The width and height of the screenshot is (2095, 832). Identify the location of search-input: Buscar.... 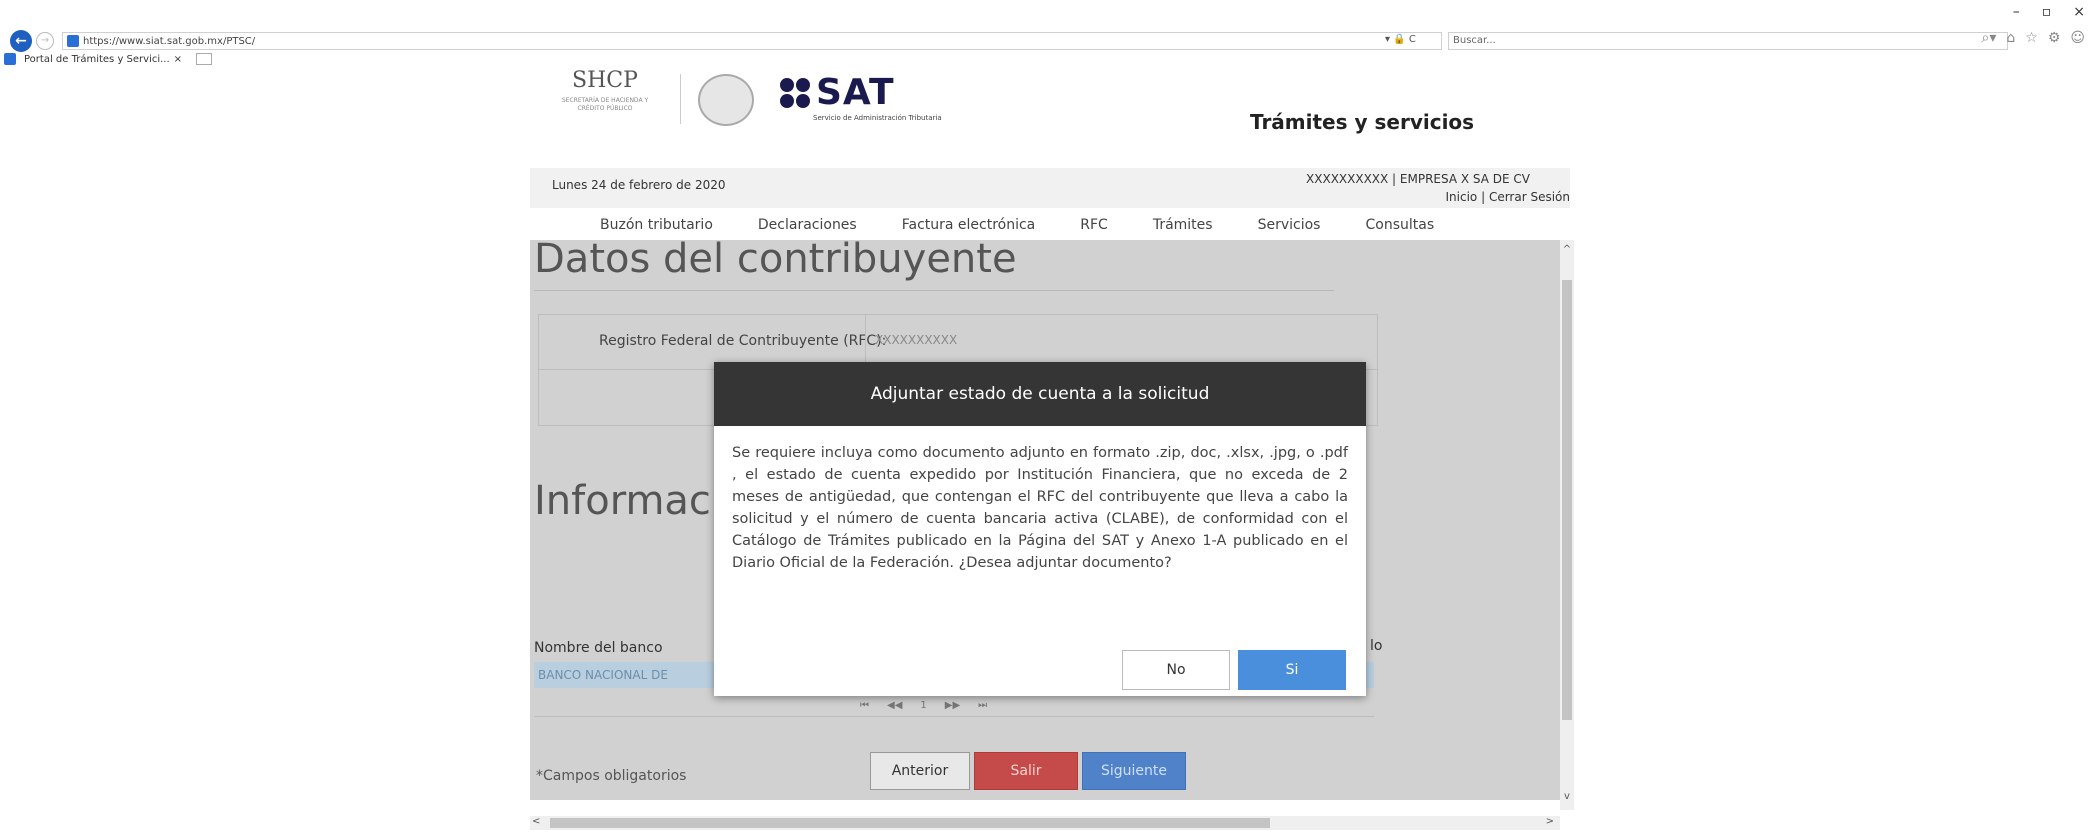
(1728, 41).